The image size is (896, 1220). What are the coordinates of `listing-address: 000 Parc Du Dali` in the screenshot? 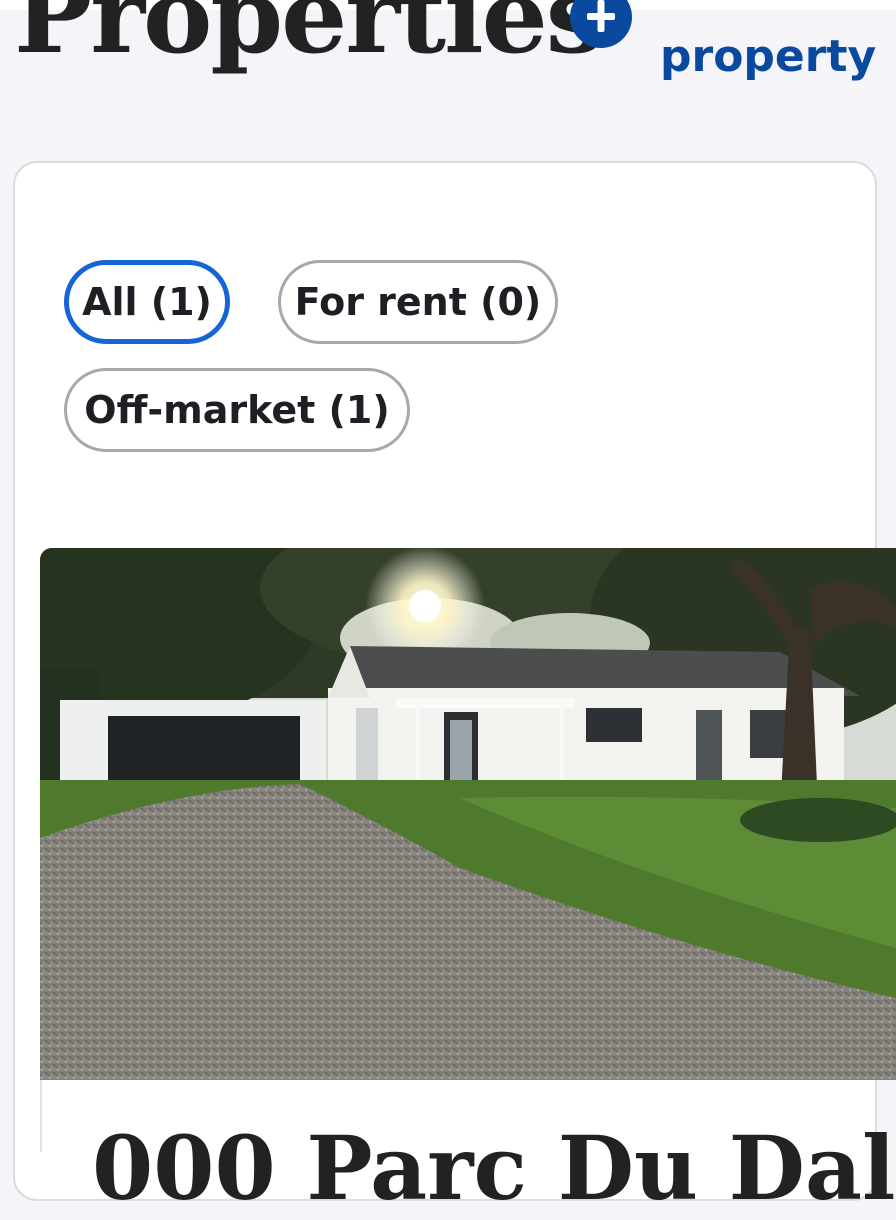 It's located at (494, 1168).